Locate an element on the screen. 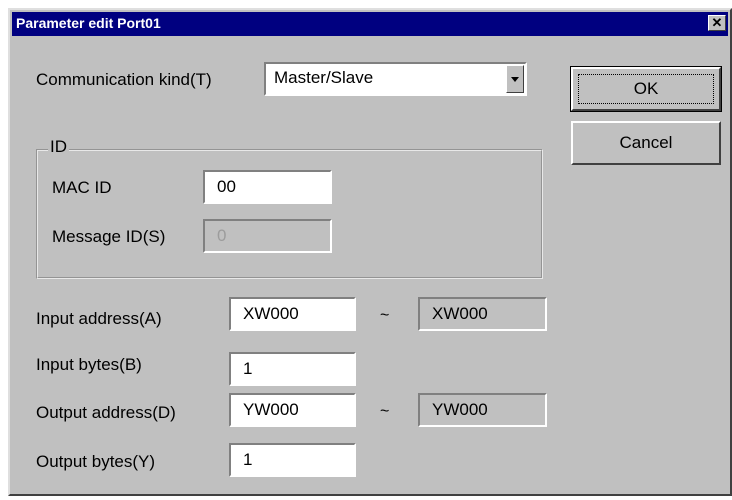  output-address-end: YW000 is located at coordinates (482, 410).